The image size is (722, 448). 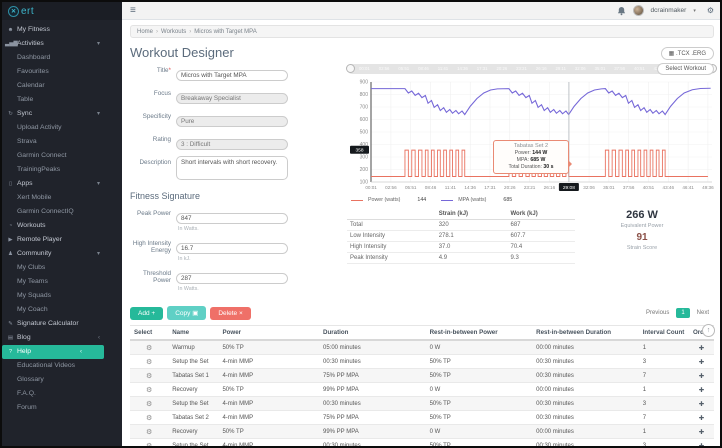 What do you see at coordinates (156, 277) in the screenshot?
I see `field-label: Threshold Power` at bounding box center [156, 277].